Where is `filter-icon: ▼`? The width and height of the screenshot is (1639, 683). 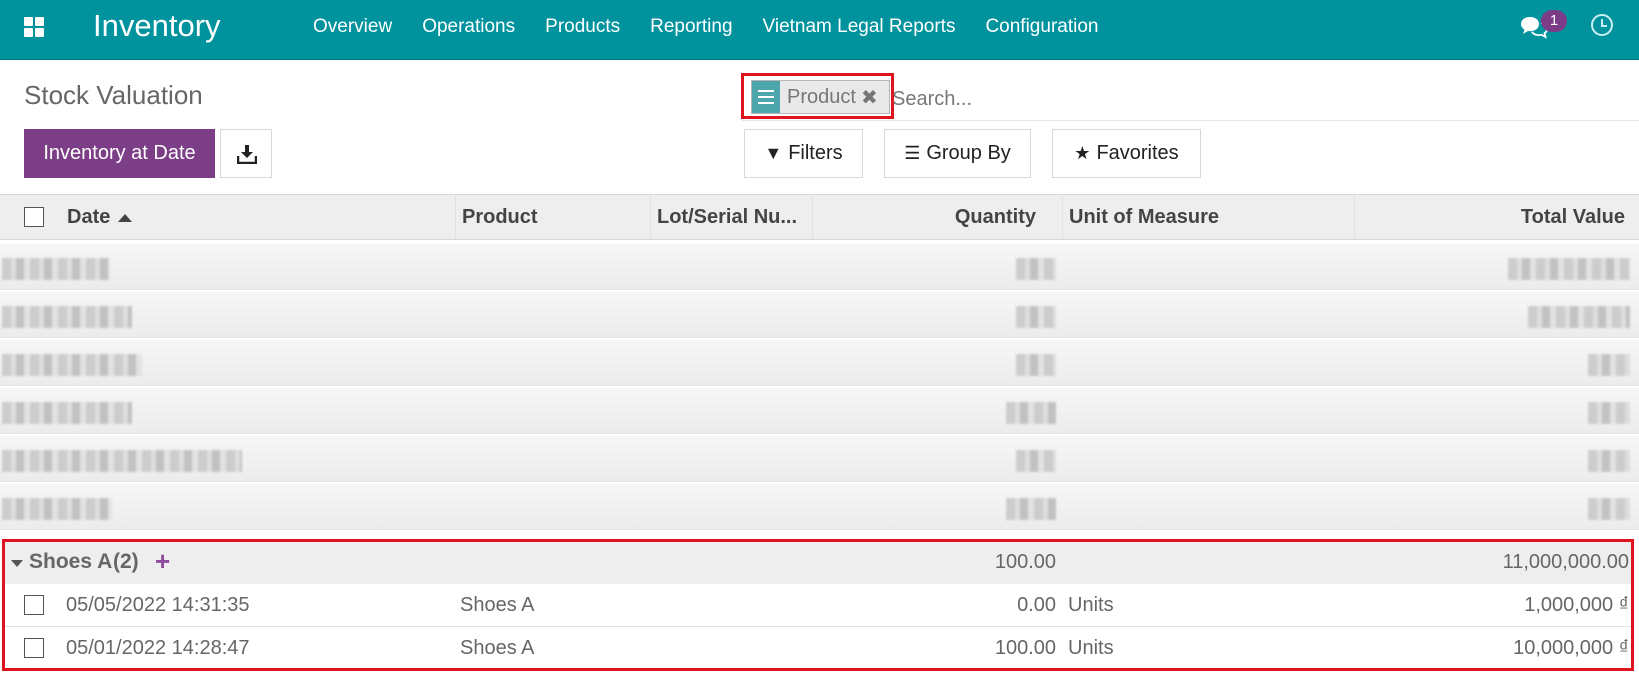 filter-icon: ▼ is located at coordinates (773, 153).